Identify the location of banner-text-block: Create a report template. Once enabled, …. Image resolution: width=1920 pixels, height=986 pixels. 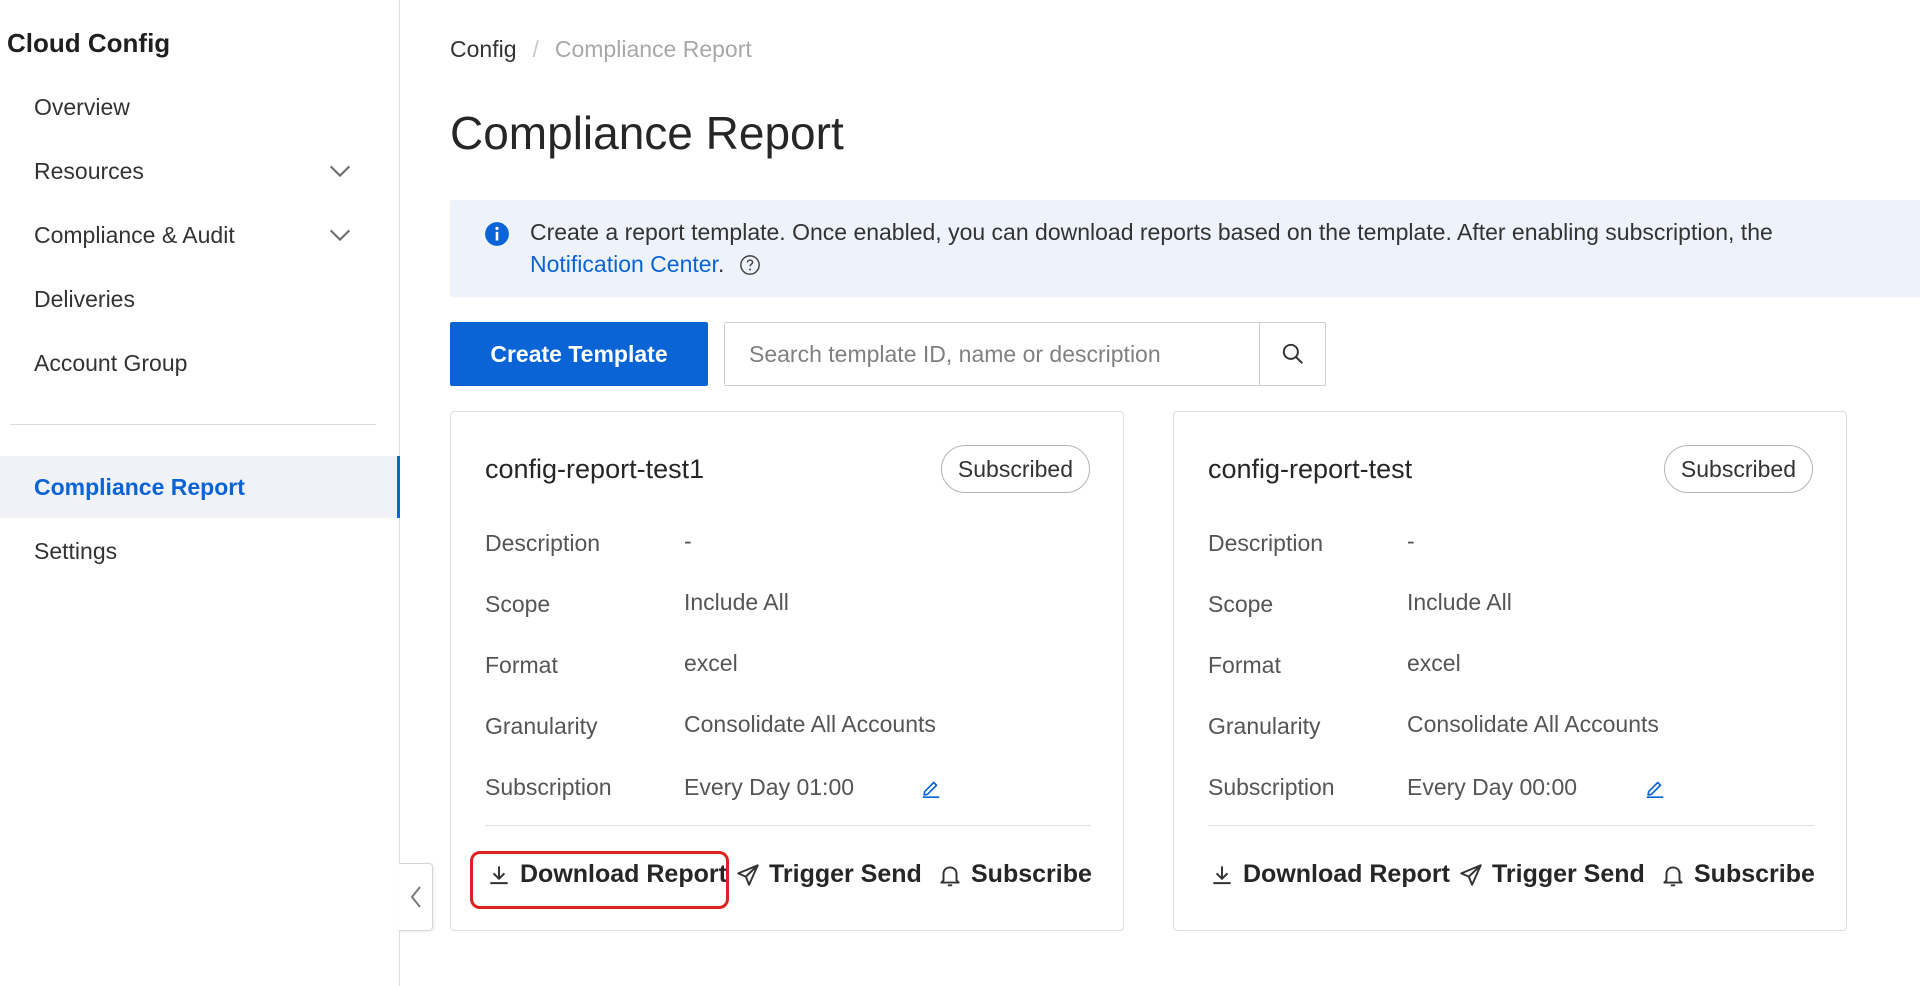
(1225, 248).